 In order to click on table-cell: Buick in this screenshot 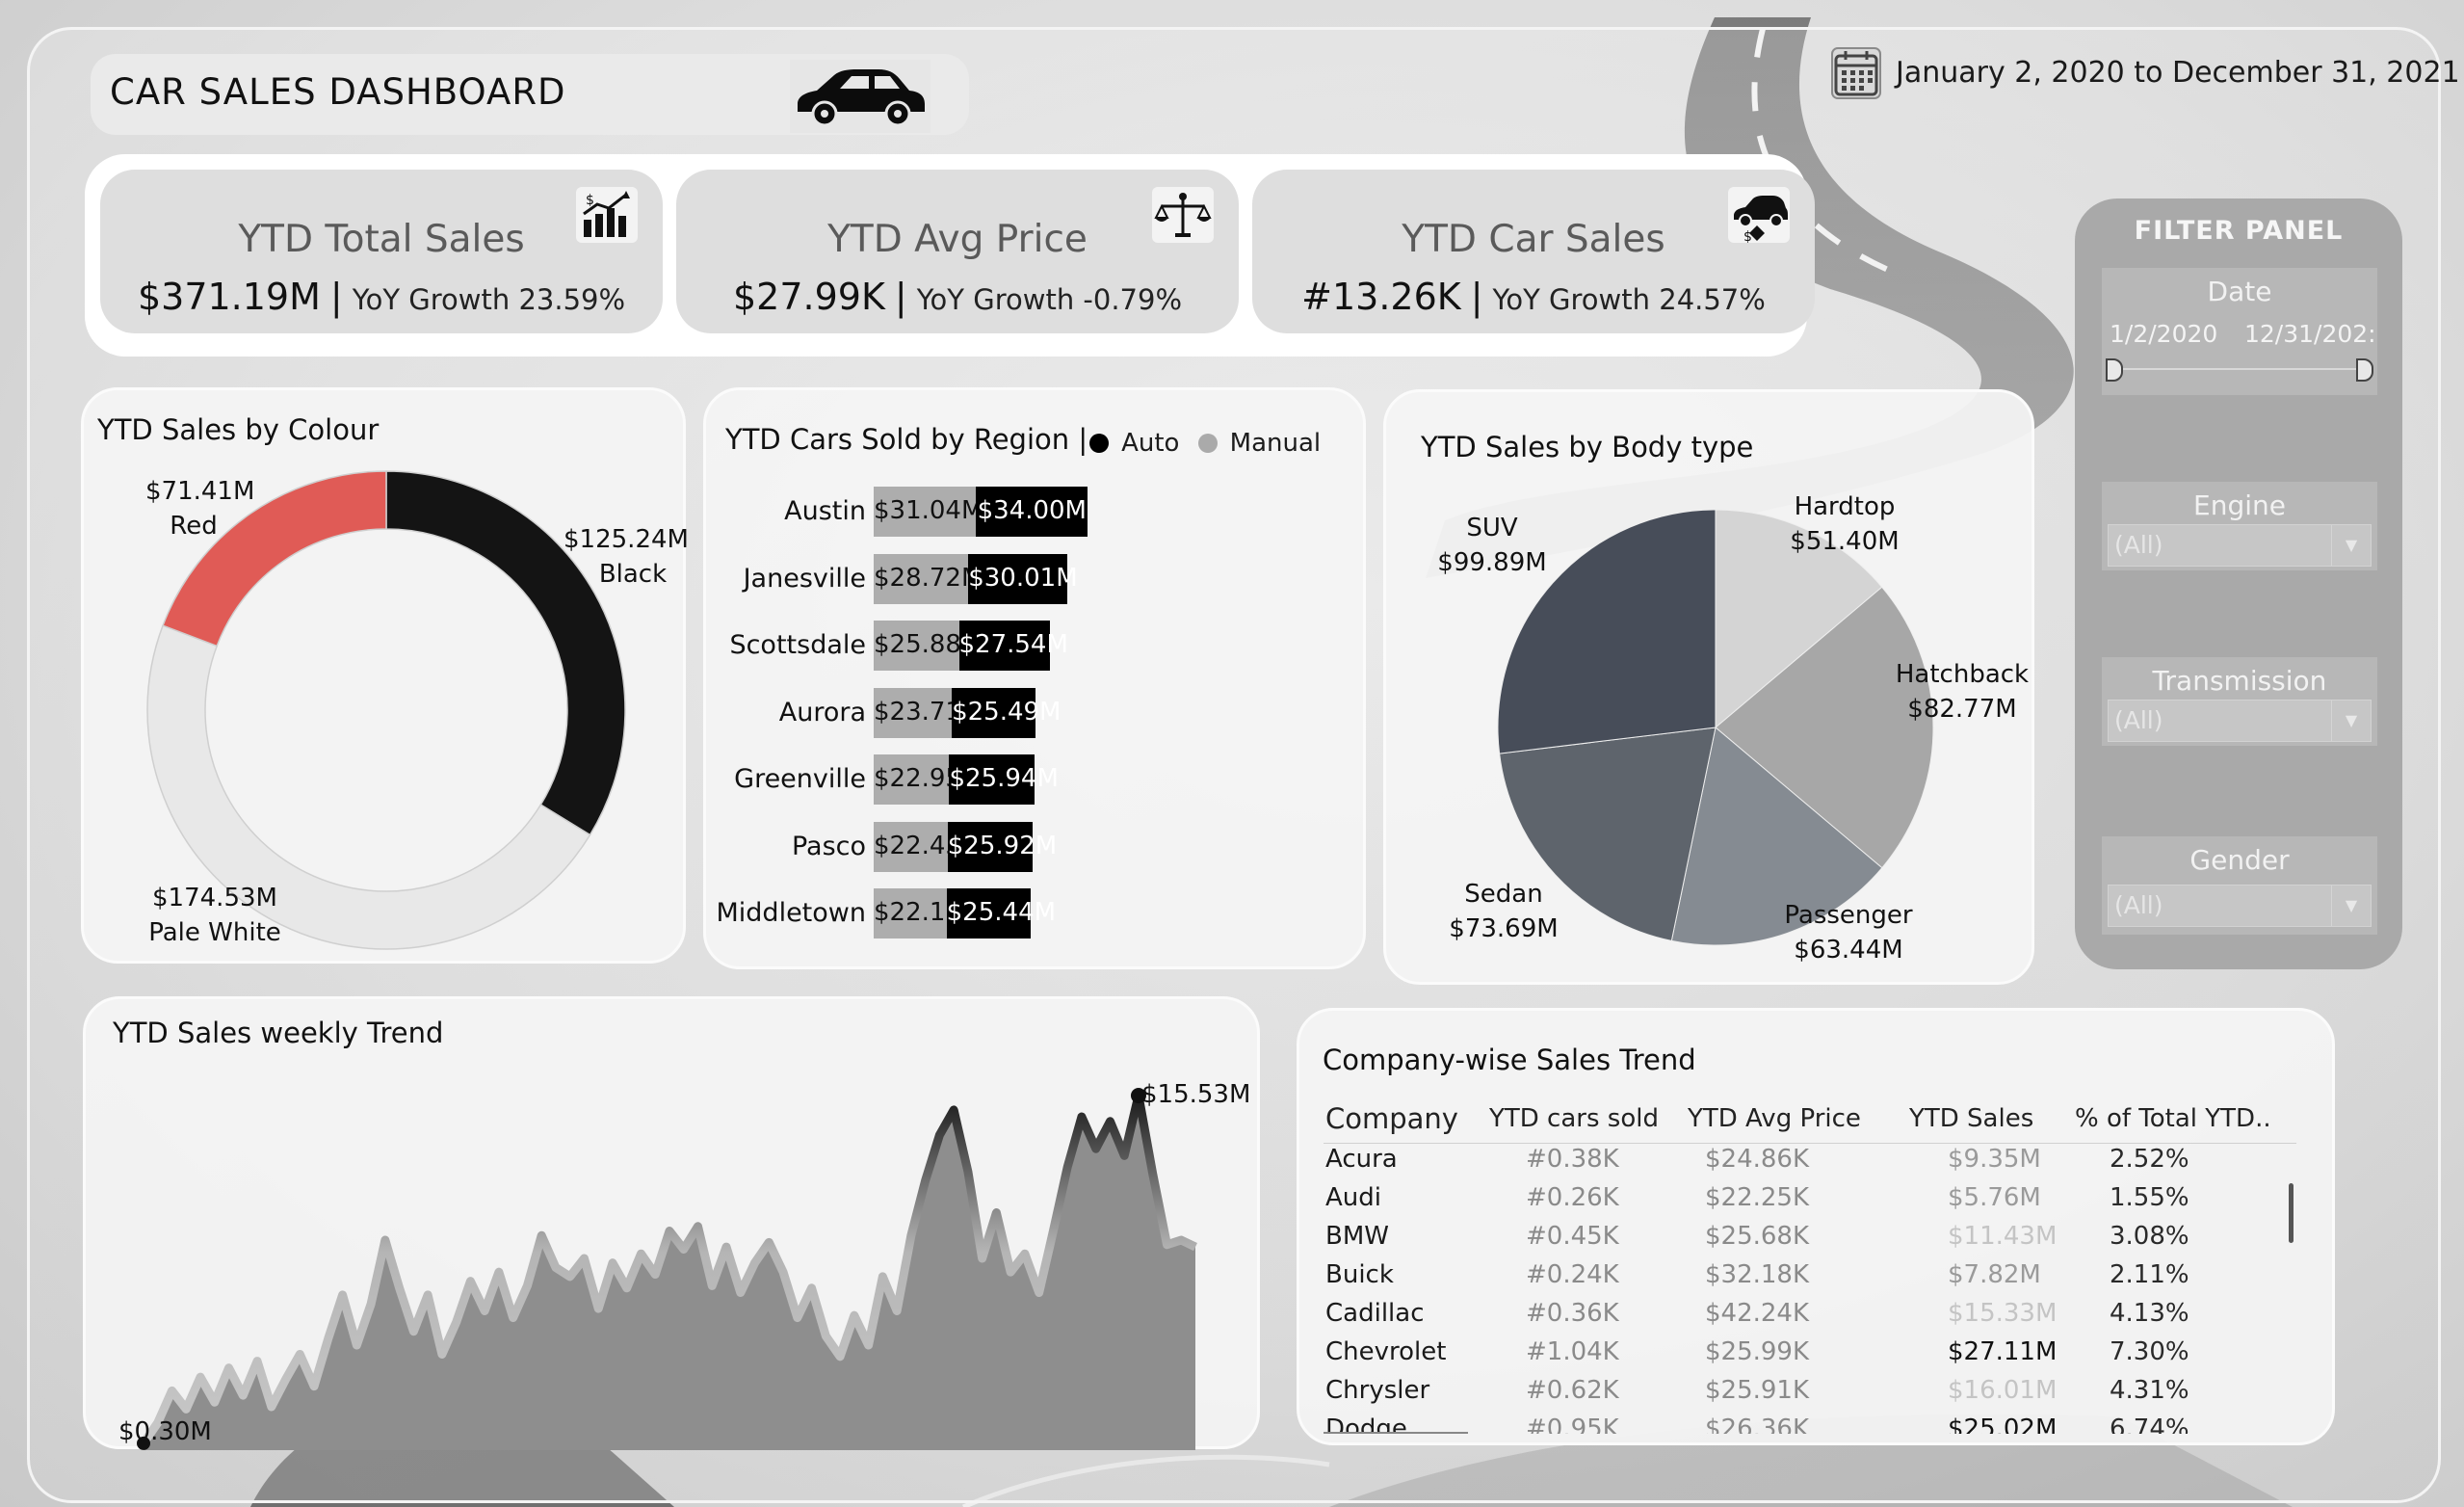, I will do `click(1359, 1274)`.